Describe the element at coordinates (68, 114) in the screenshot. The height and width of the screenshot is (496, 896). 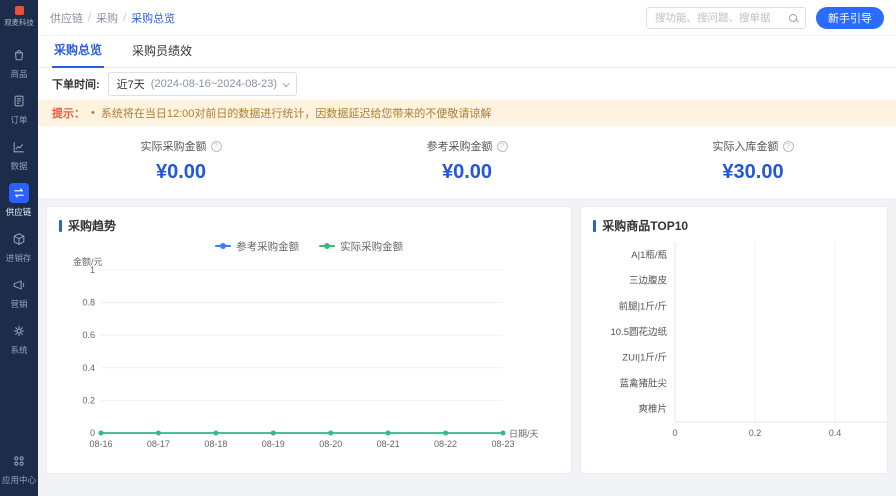
I see `notice-prefix: 提示：` at that location.